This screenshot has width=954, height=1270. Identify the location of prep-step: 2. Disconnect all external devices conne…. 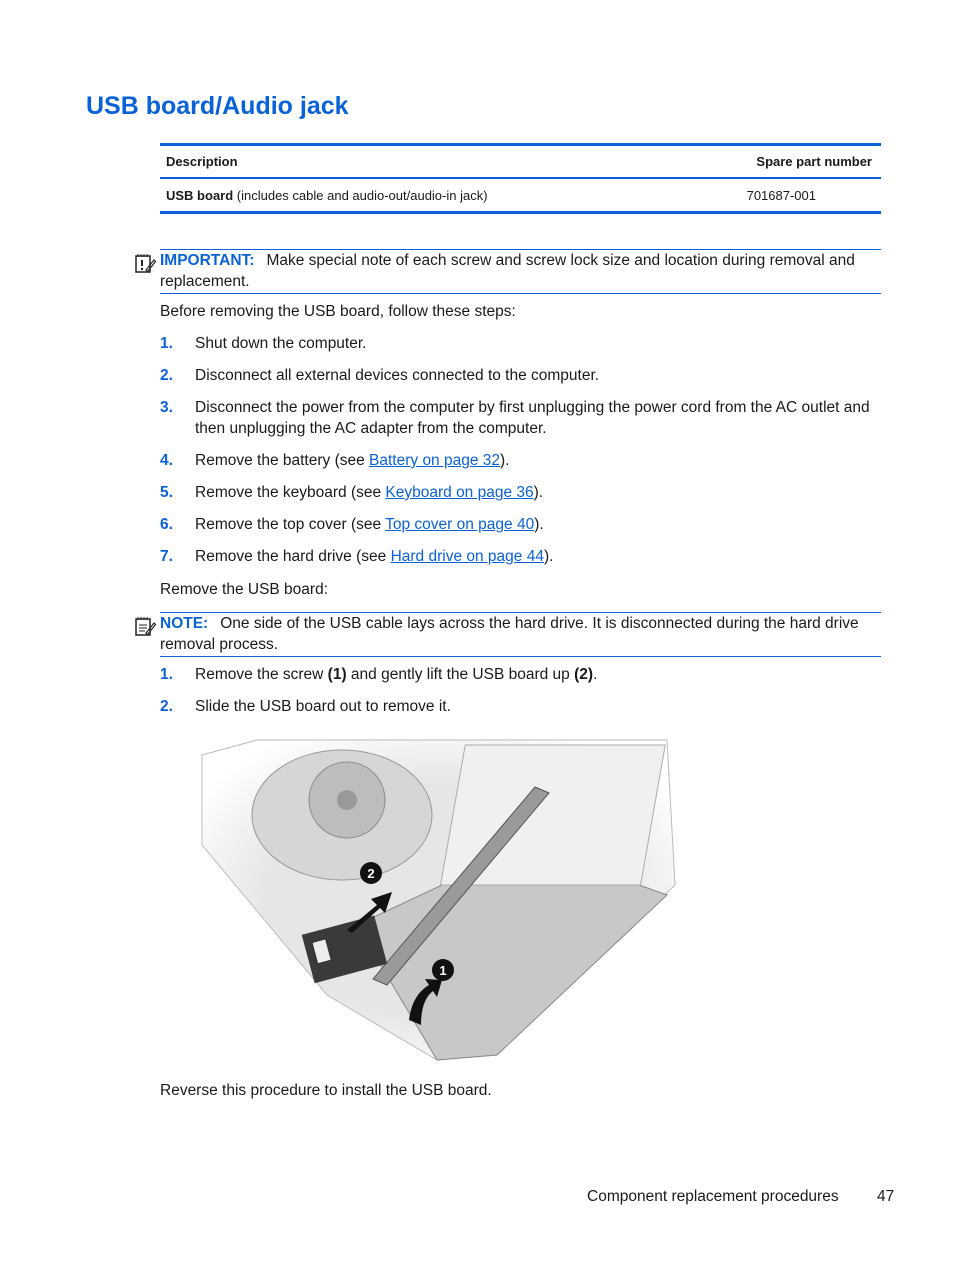
(520, 375).